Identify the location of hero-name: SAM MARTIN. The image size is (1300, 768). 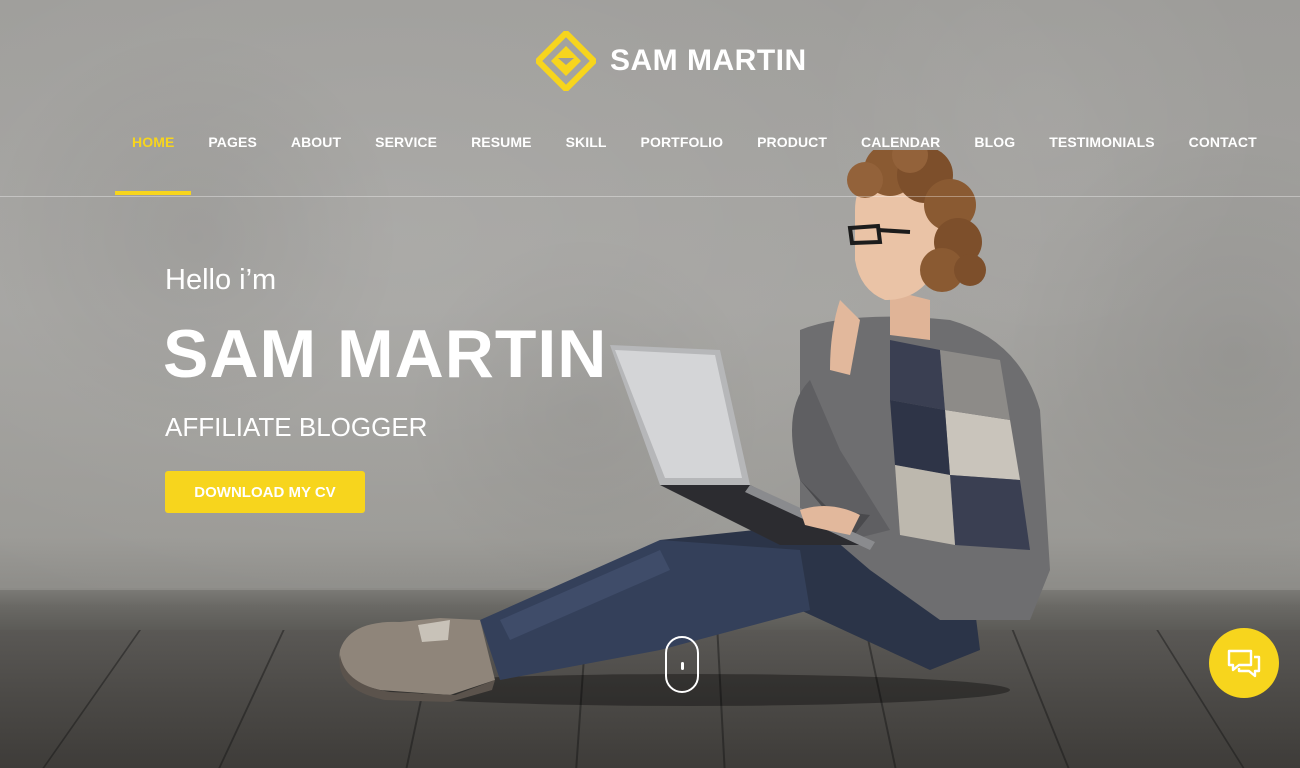
(385, 354).